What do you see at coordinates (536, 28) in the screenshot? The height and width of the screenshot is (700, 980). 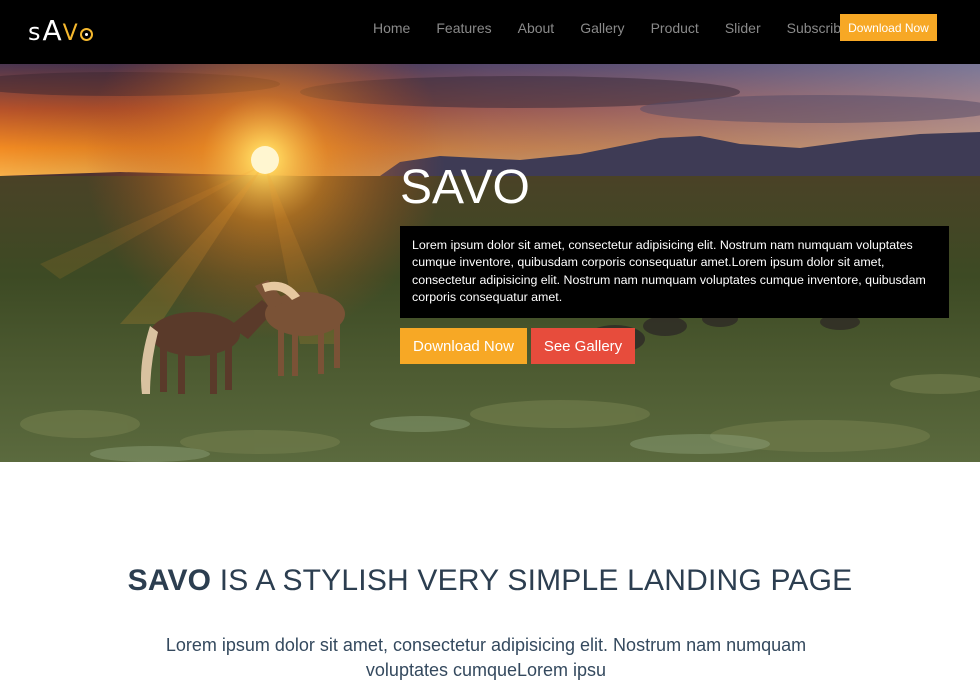 I see `nav-about: About` at bounding box center [536, 28].